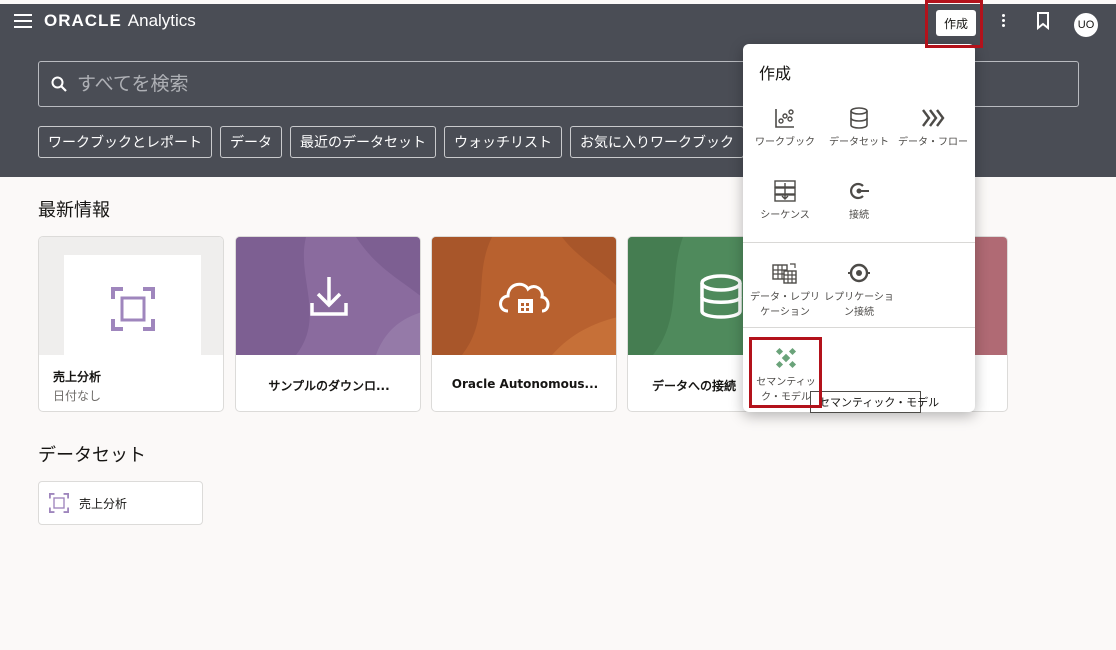  What do you see at coordinates (558, 22) in the screenshot?
I see `top-bar: ORACLE Analytics 作成 UO` at bounding box center [558, 22].